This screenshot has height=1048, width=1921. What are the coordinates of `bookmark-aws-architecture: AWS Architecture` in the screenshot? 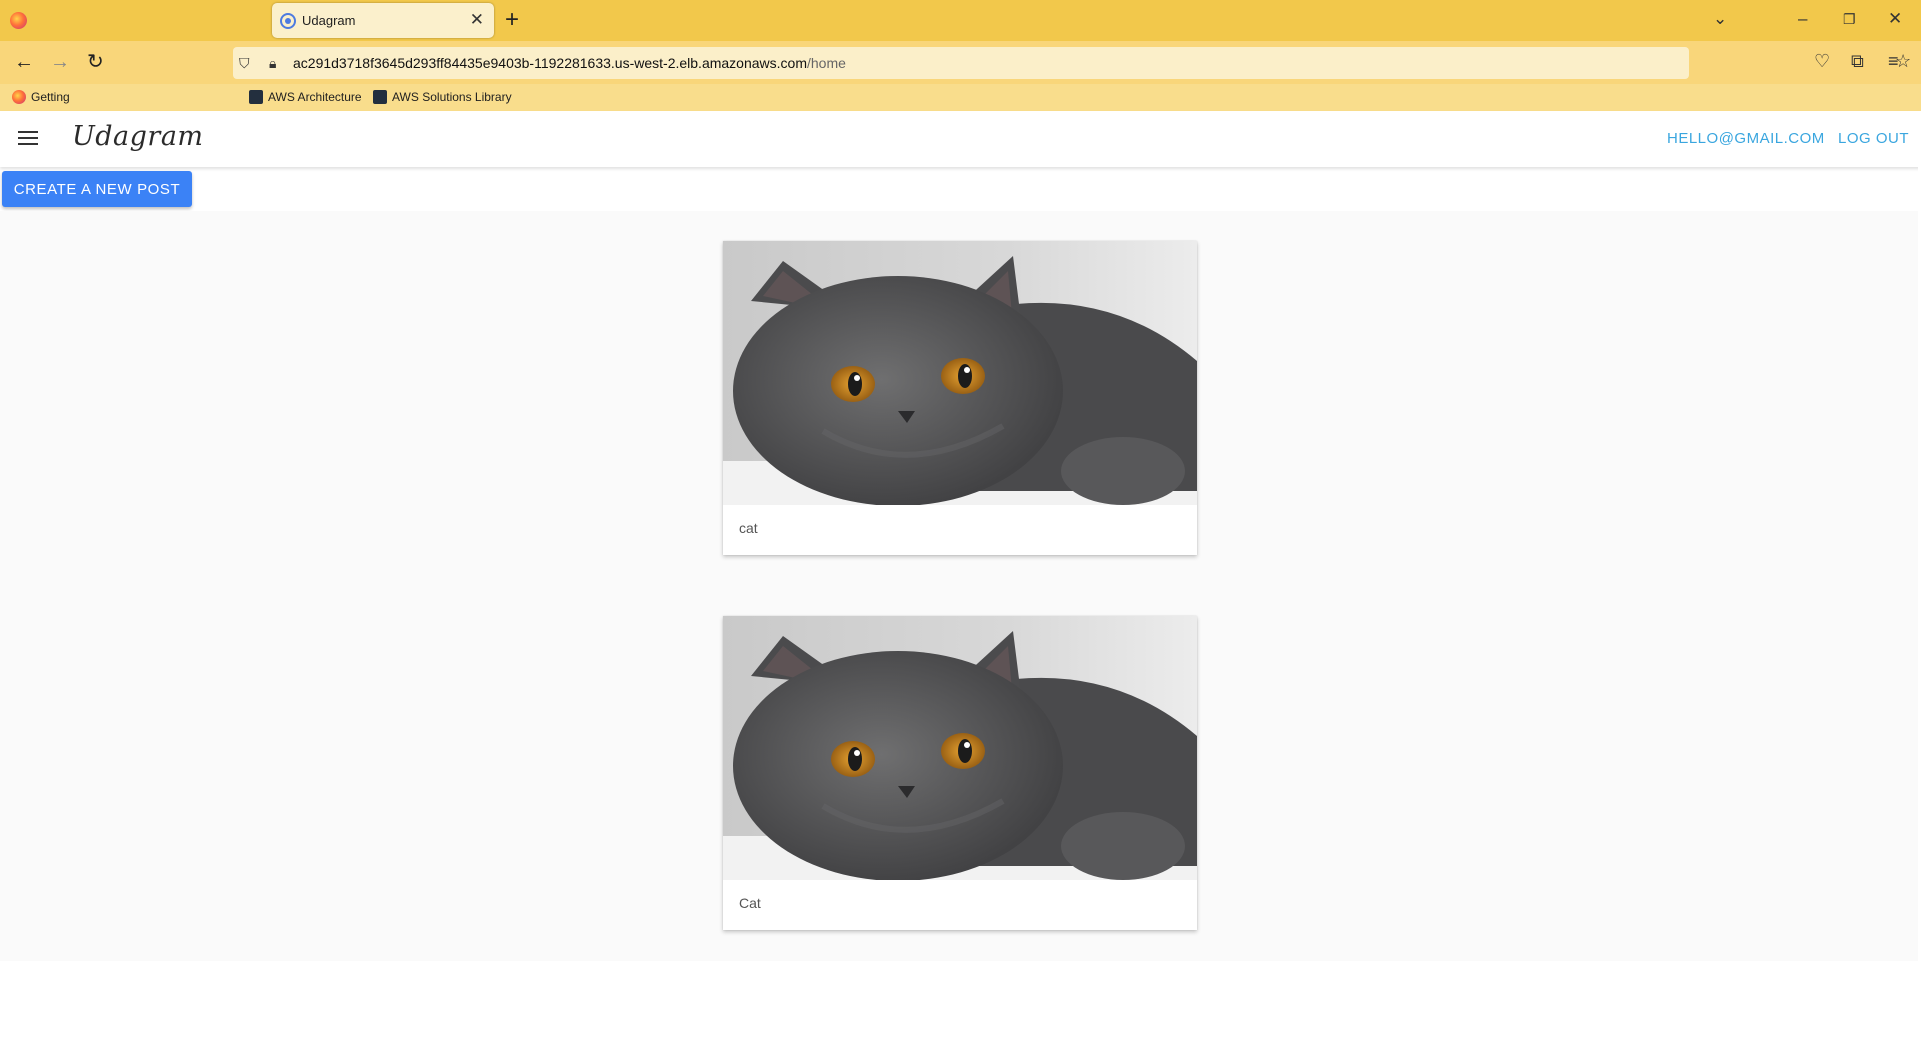 It's located at (305, 97).